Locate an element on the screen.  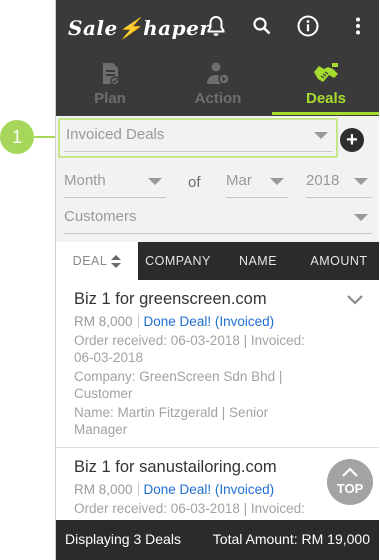
chevron-up-icon is located at coordinates (350, 472).